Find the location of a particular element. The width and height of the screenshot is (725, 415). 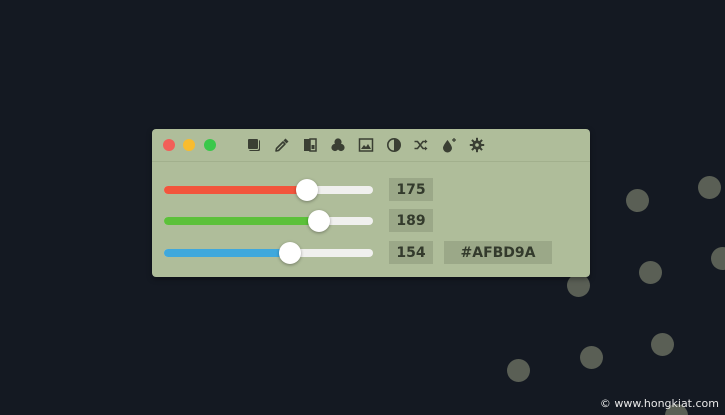

red-slider-fill is located at coordinates (236, 190).